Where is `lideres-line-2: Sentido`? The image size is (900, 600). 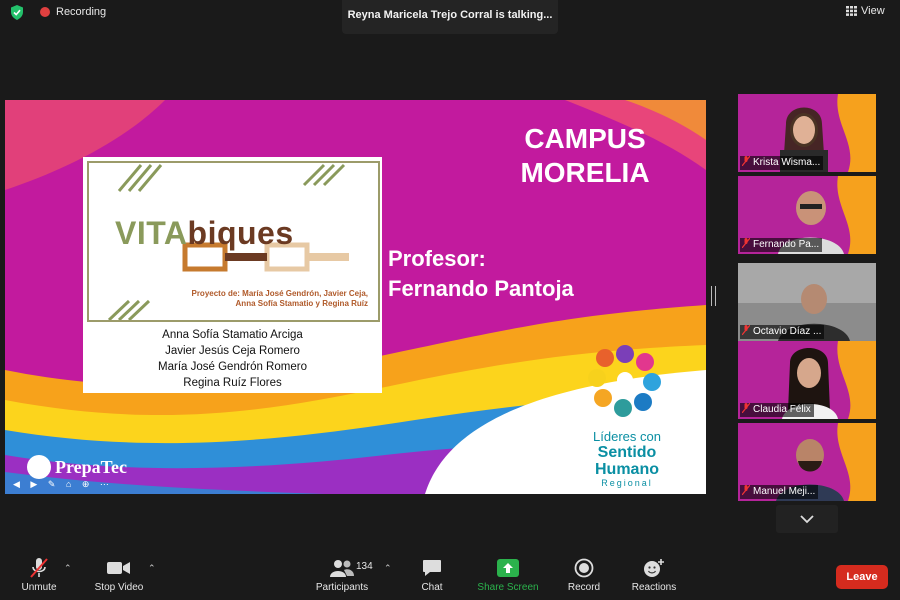 lideres-line-2: Sentido is located at coordinates (627, 452).